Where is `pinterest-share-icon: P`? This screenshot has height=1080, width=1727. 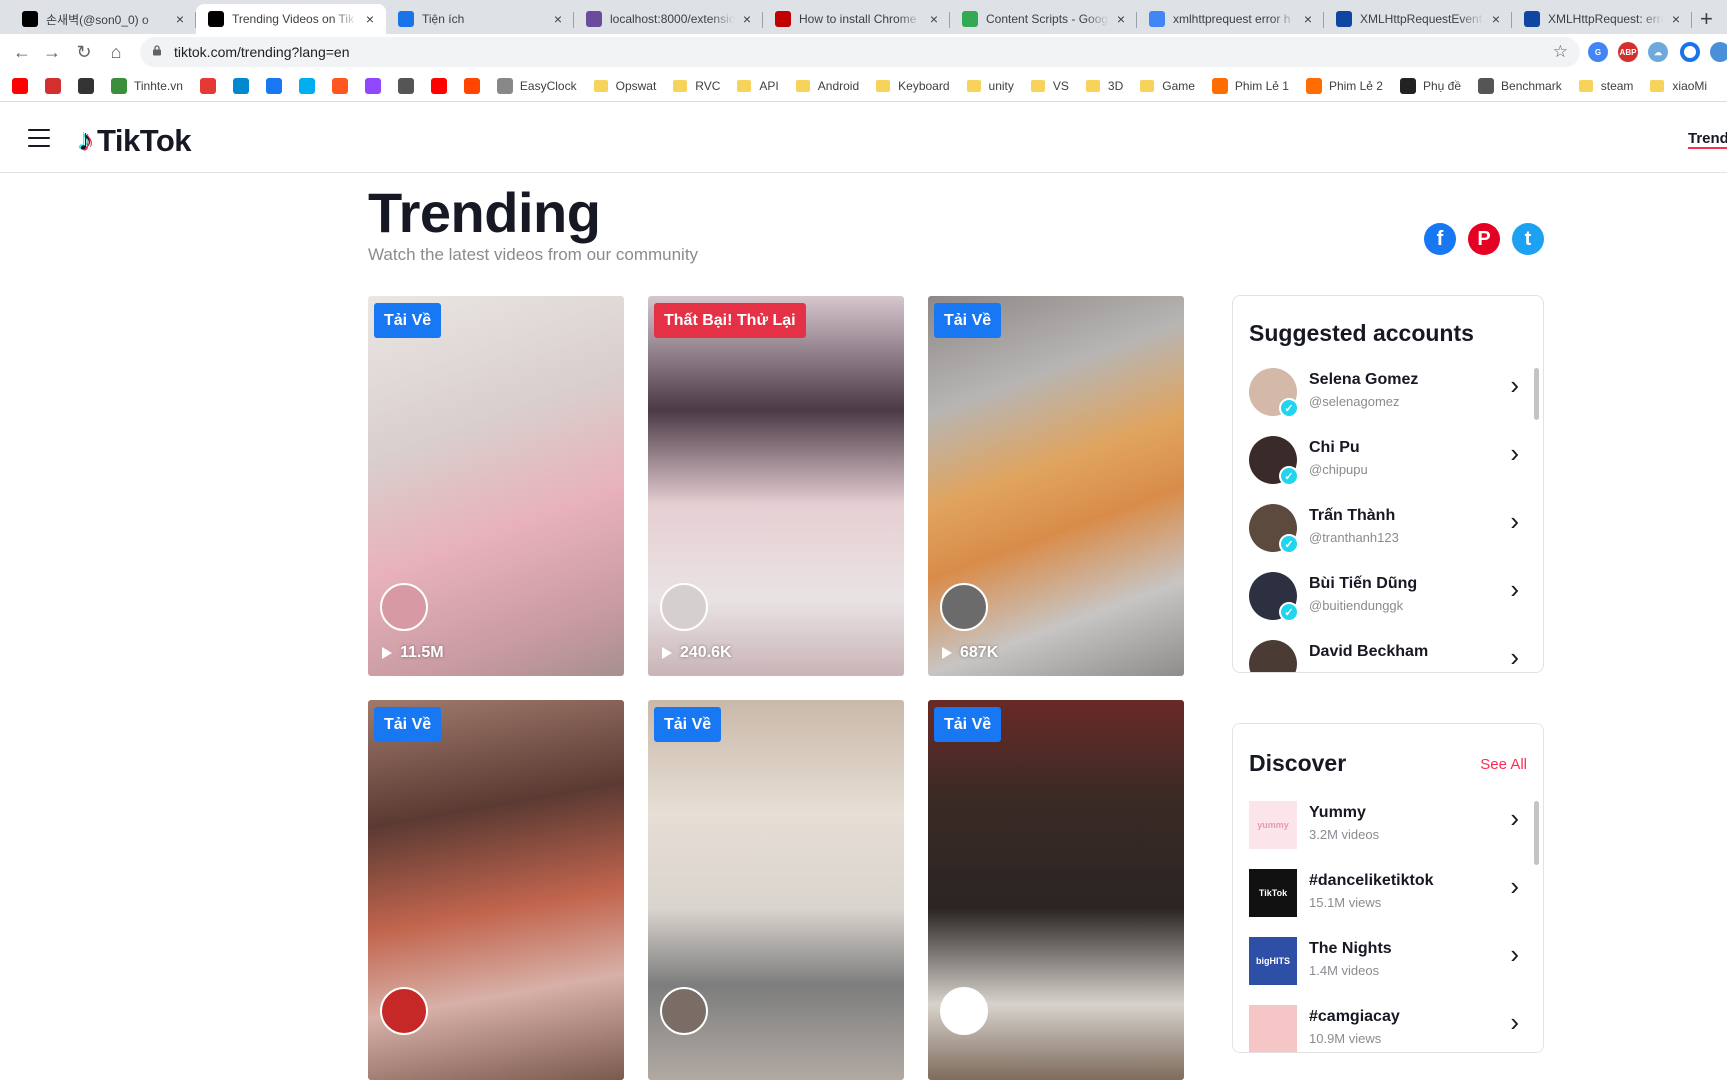 pinterest-share-icon: P is located at coordinates (1484, 239).